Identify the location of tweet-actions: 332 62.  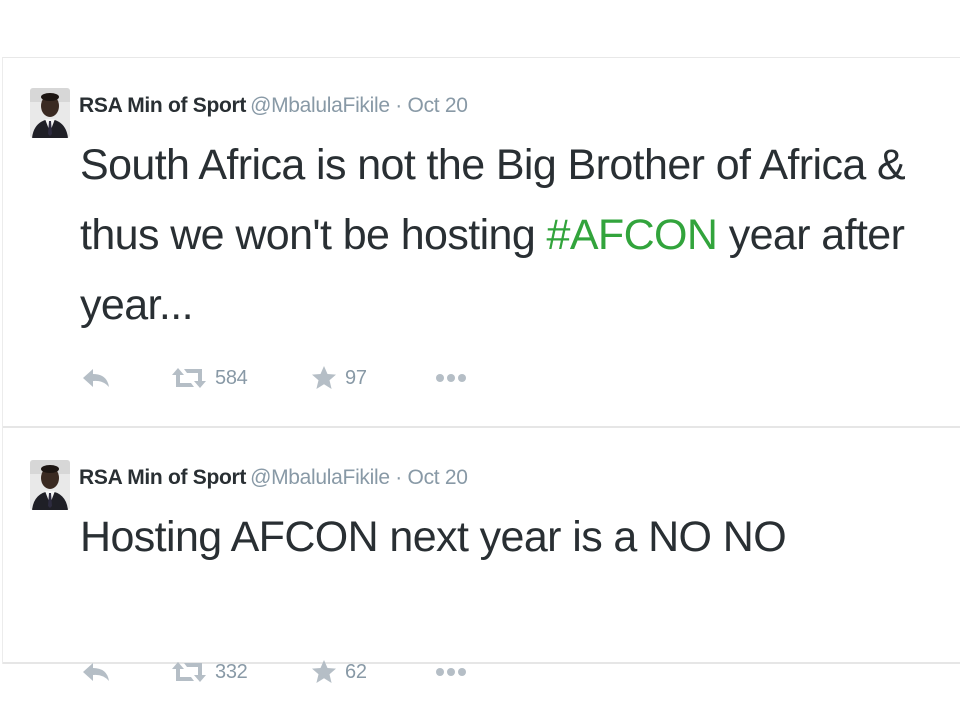
(291, 672).